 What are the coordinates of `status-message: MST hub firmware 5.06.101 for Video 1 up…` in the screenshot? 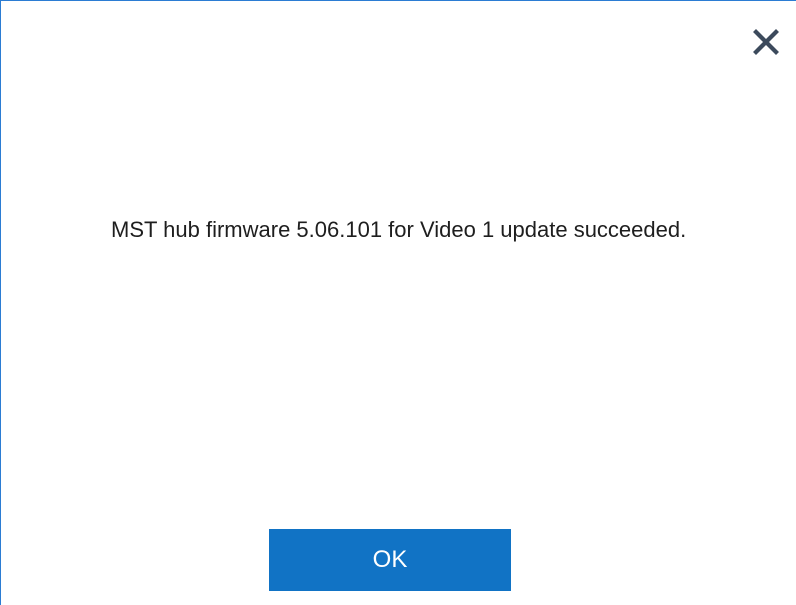 It's located at (399, 229).